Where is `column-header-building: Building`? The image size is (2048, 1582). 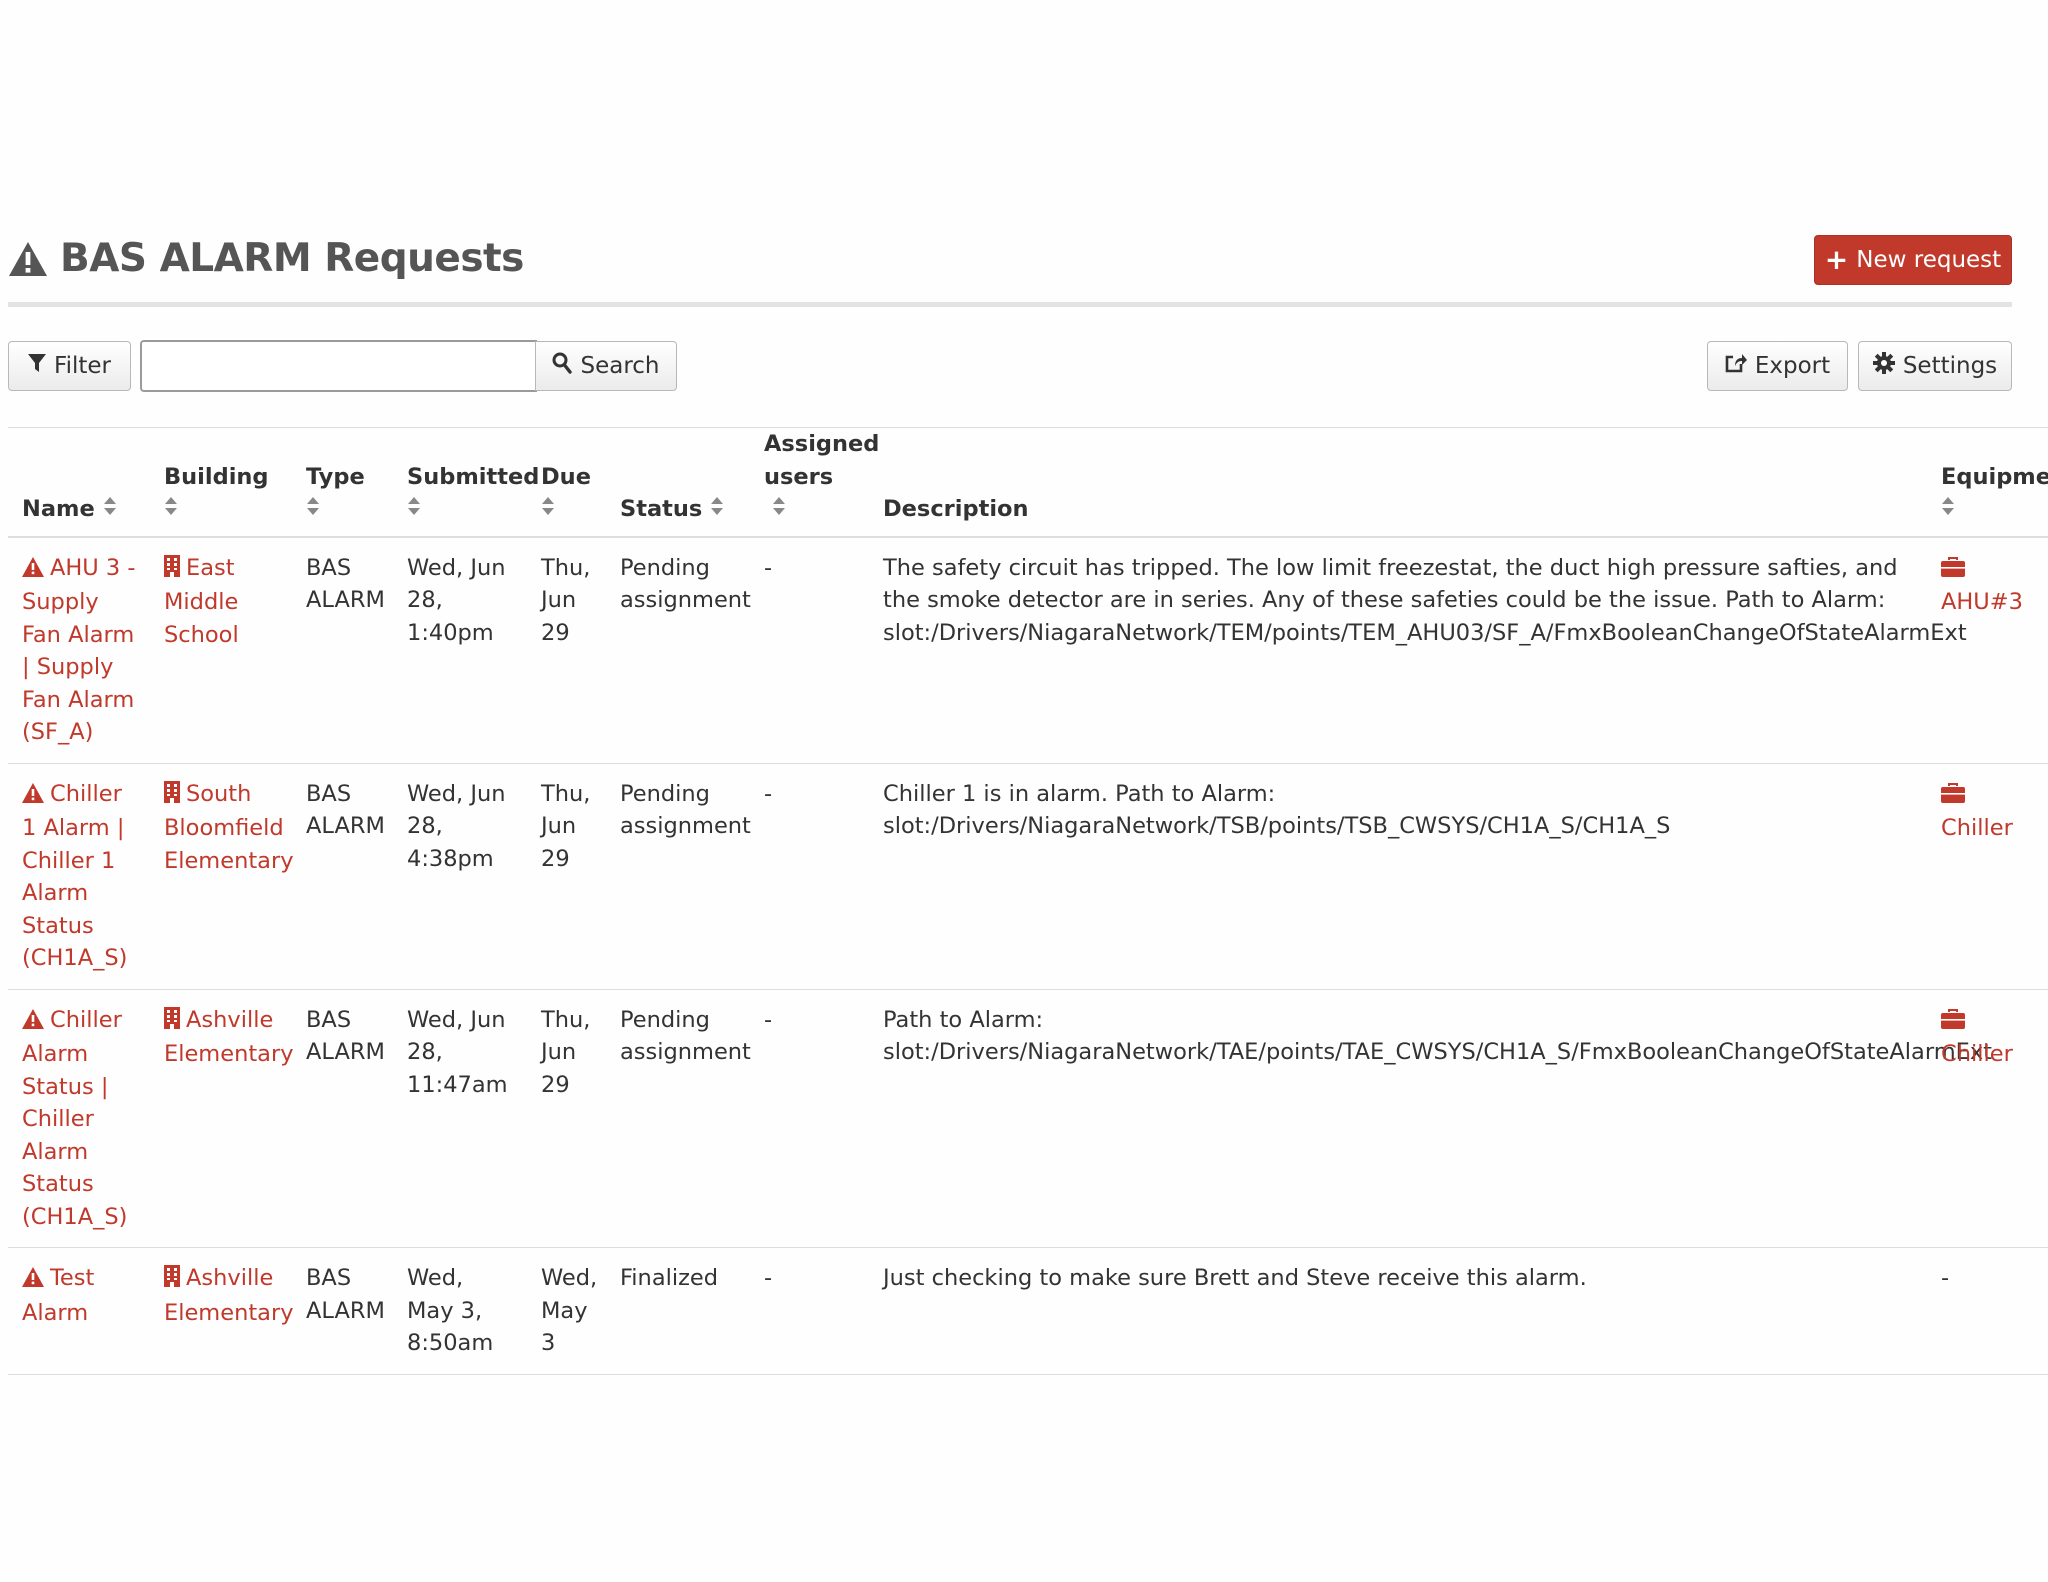
column-header-building: Building is located at coordinates (221, 482).